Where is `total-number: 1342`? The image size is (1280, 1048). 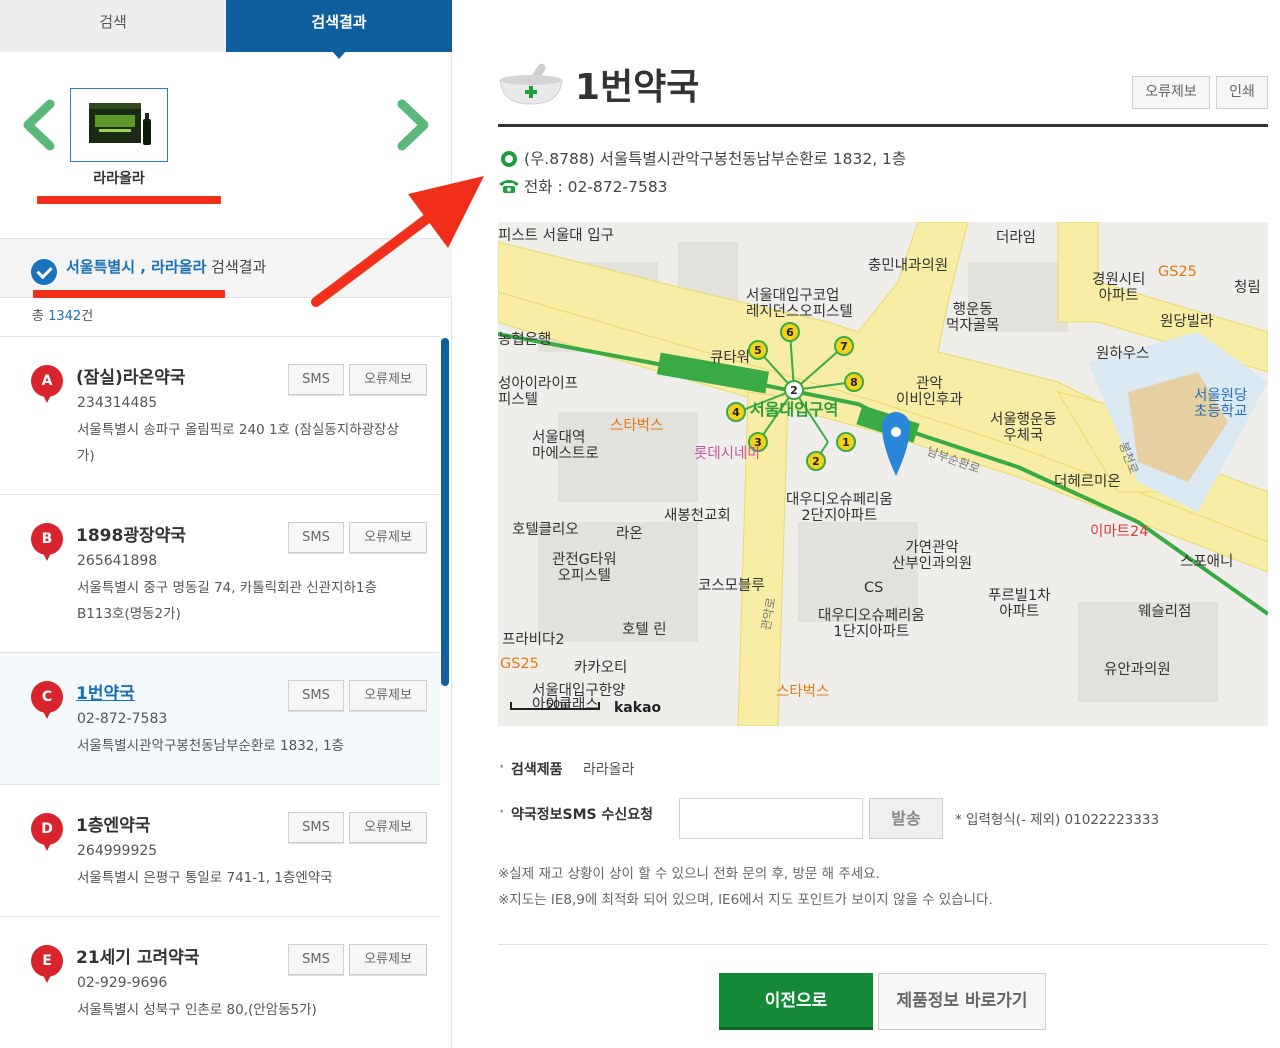
total-number: 1342 is located at coordinates (65, 316).